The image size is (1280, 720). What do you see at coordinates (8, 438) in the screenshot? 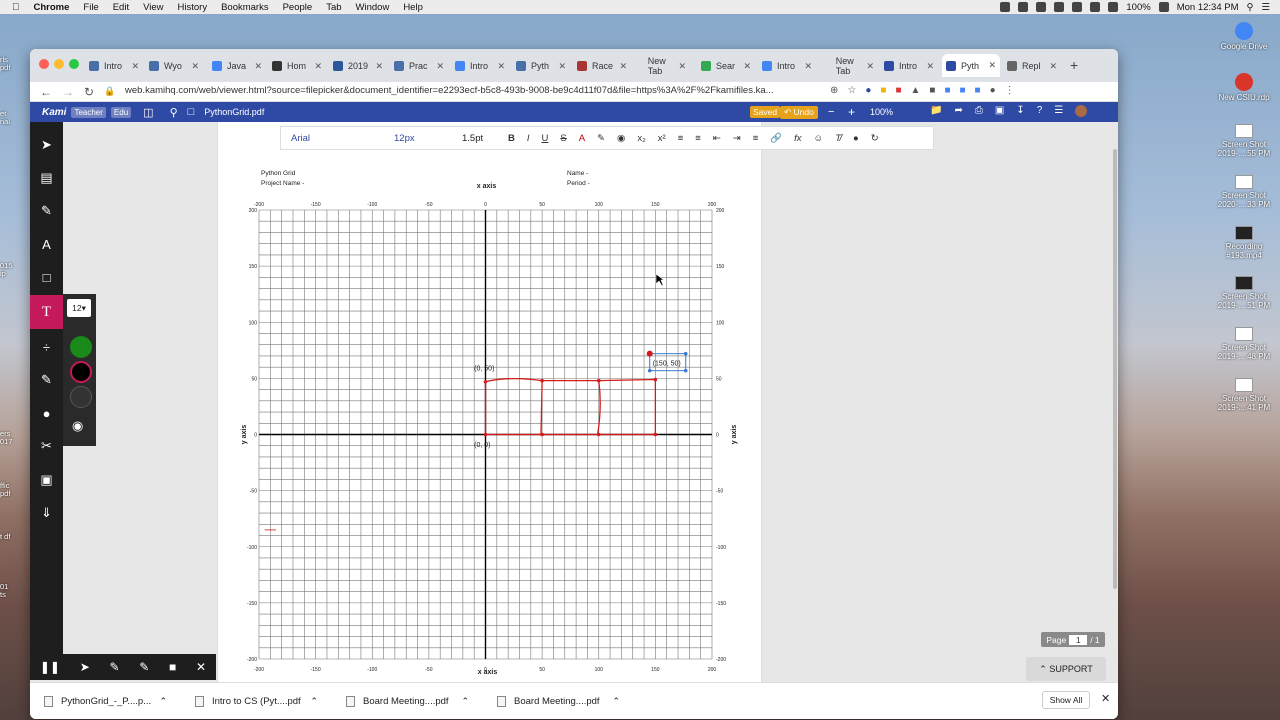
I see `desktop-label-left-4: ers 017` at bounding box center [8, 438].